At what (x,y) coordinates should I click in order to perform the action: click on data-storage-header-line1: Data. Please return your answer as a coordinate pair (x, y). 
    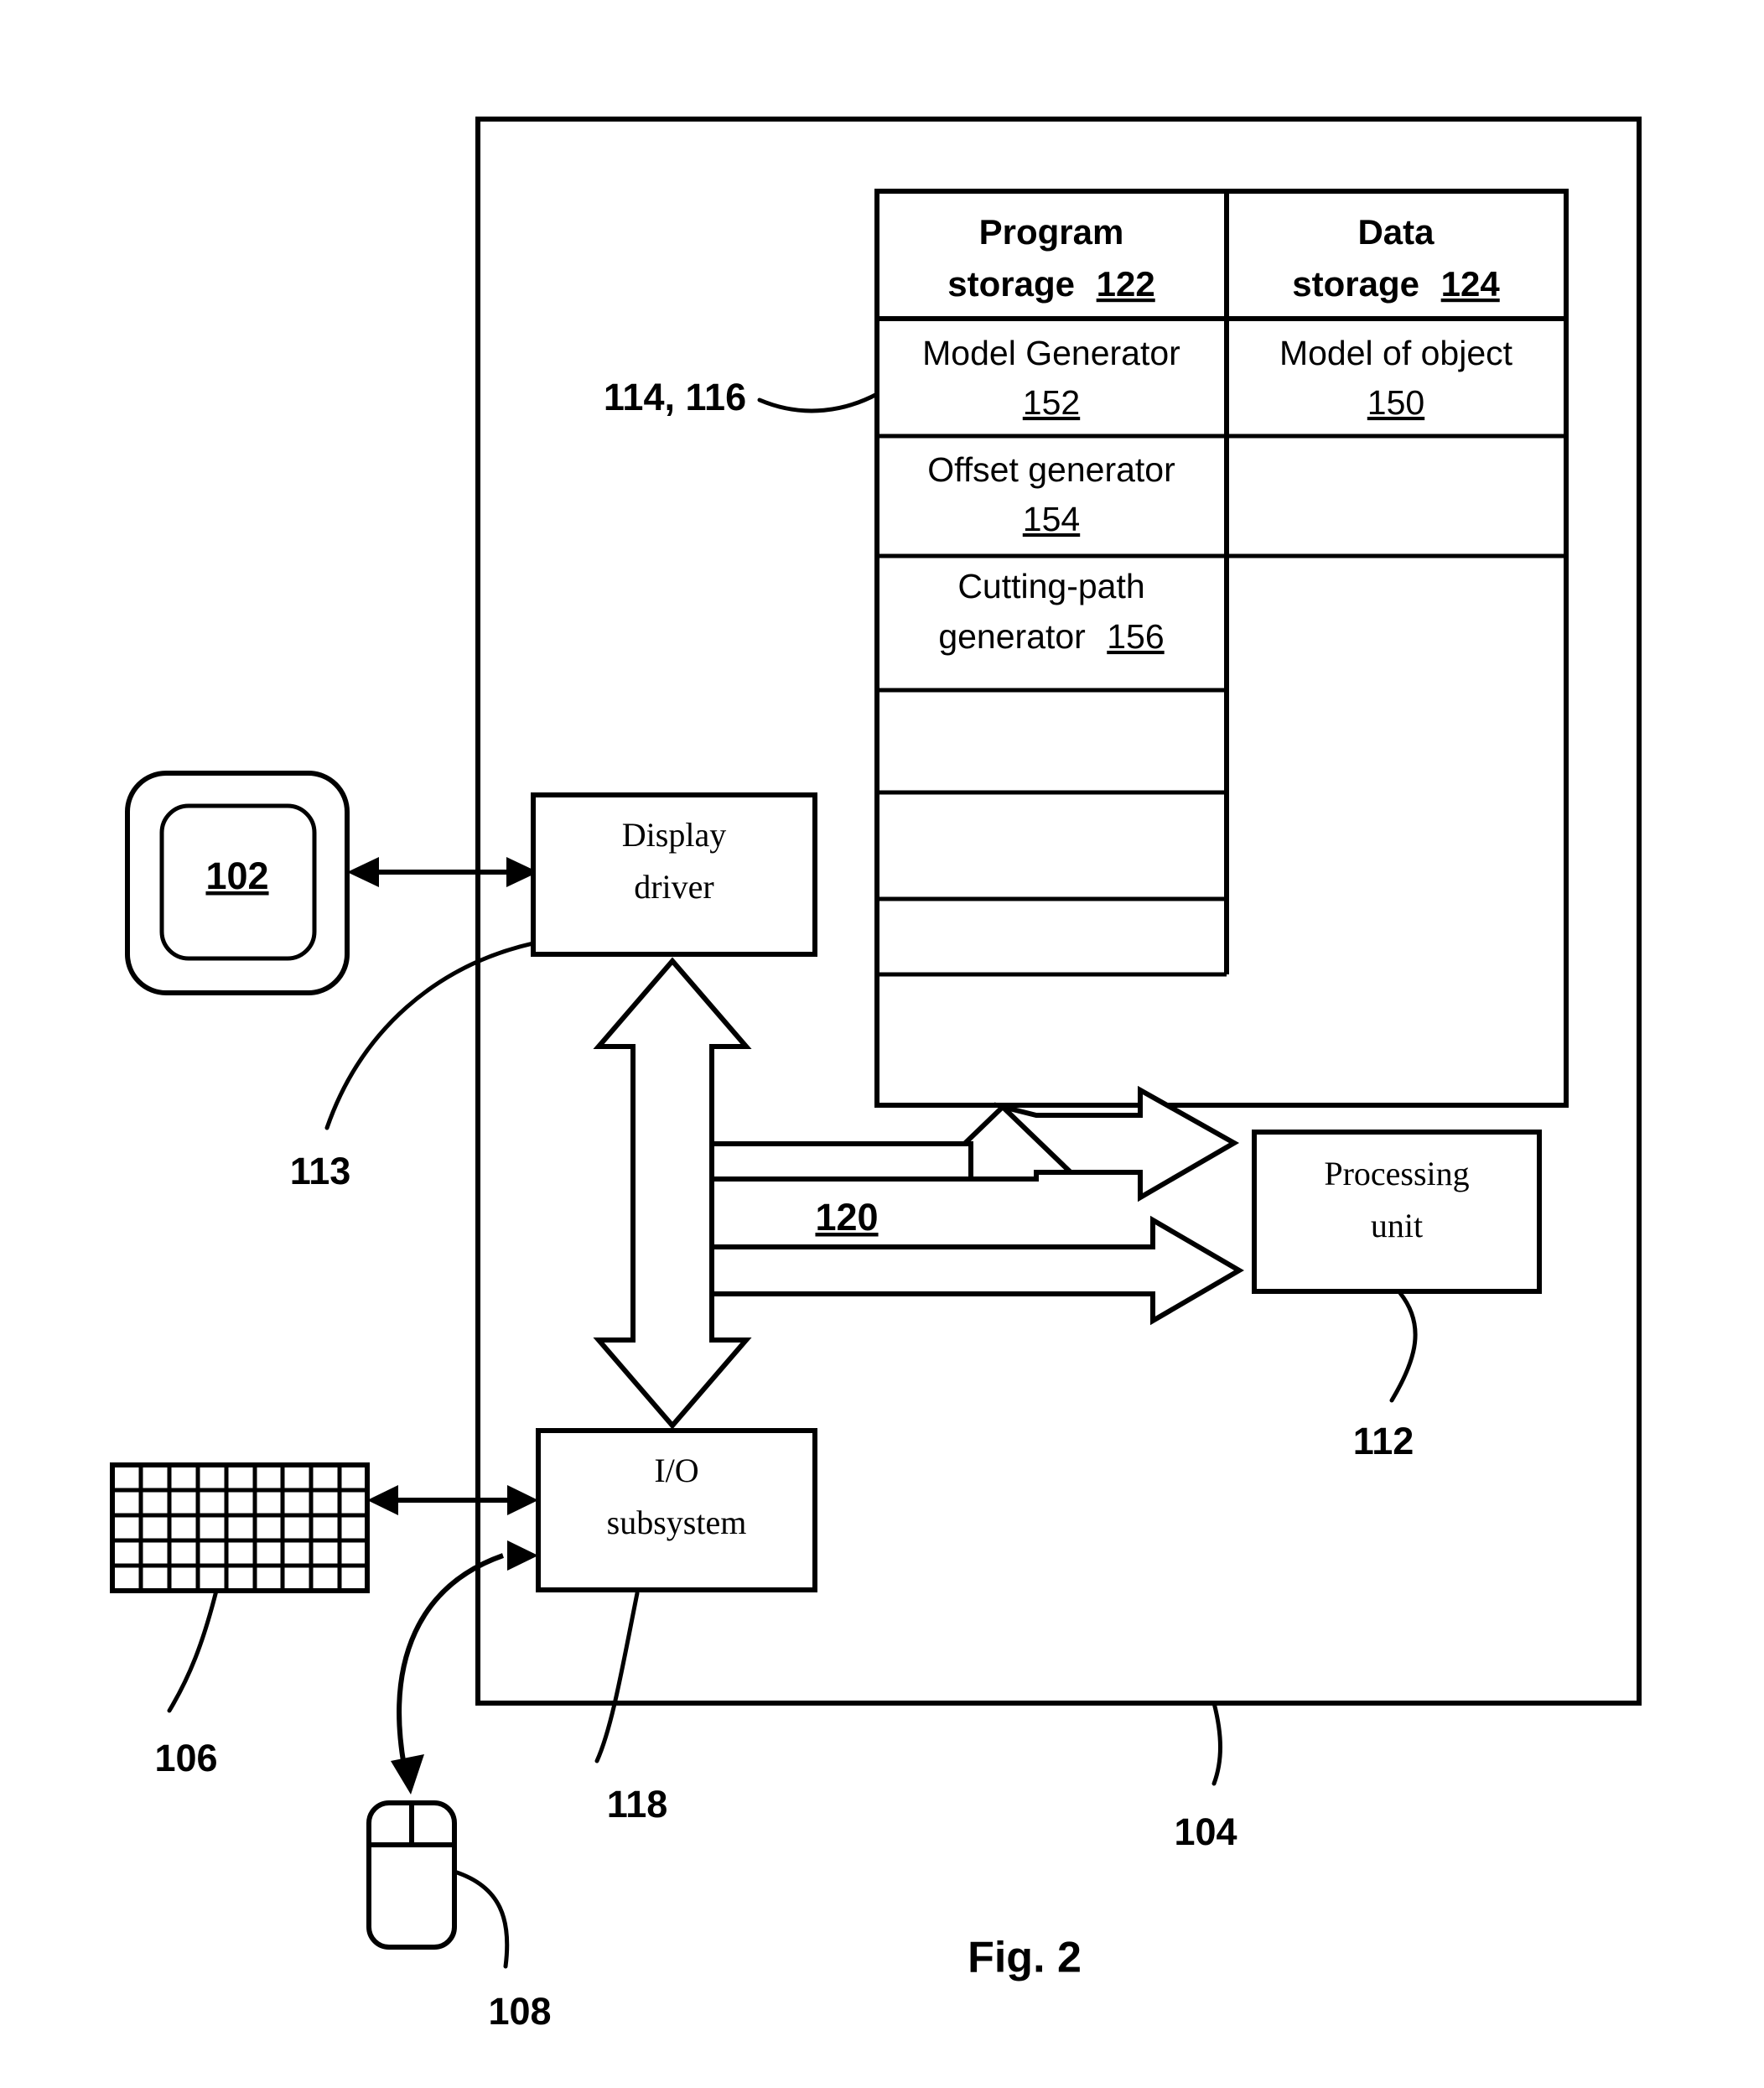
    Looking at the image, I should click on (1396, 232).